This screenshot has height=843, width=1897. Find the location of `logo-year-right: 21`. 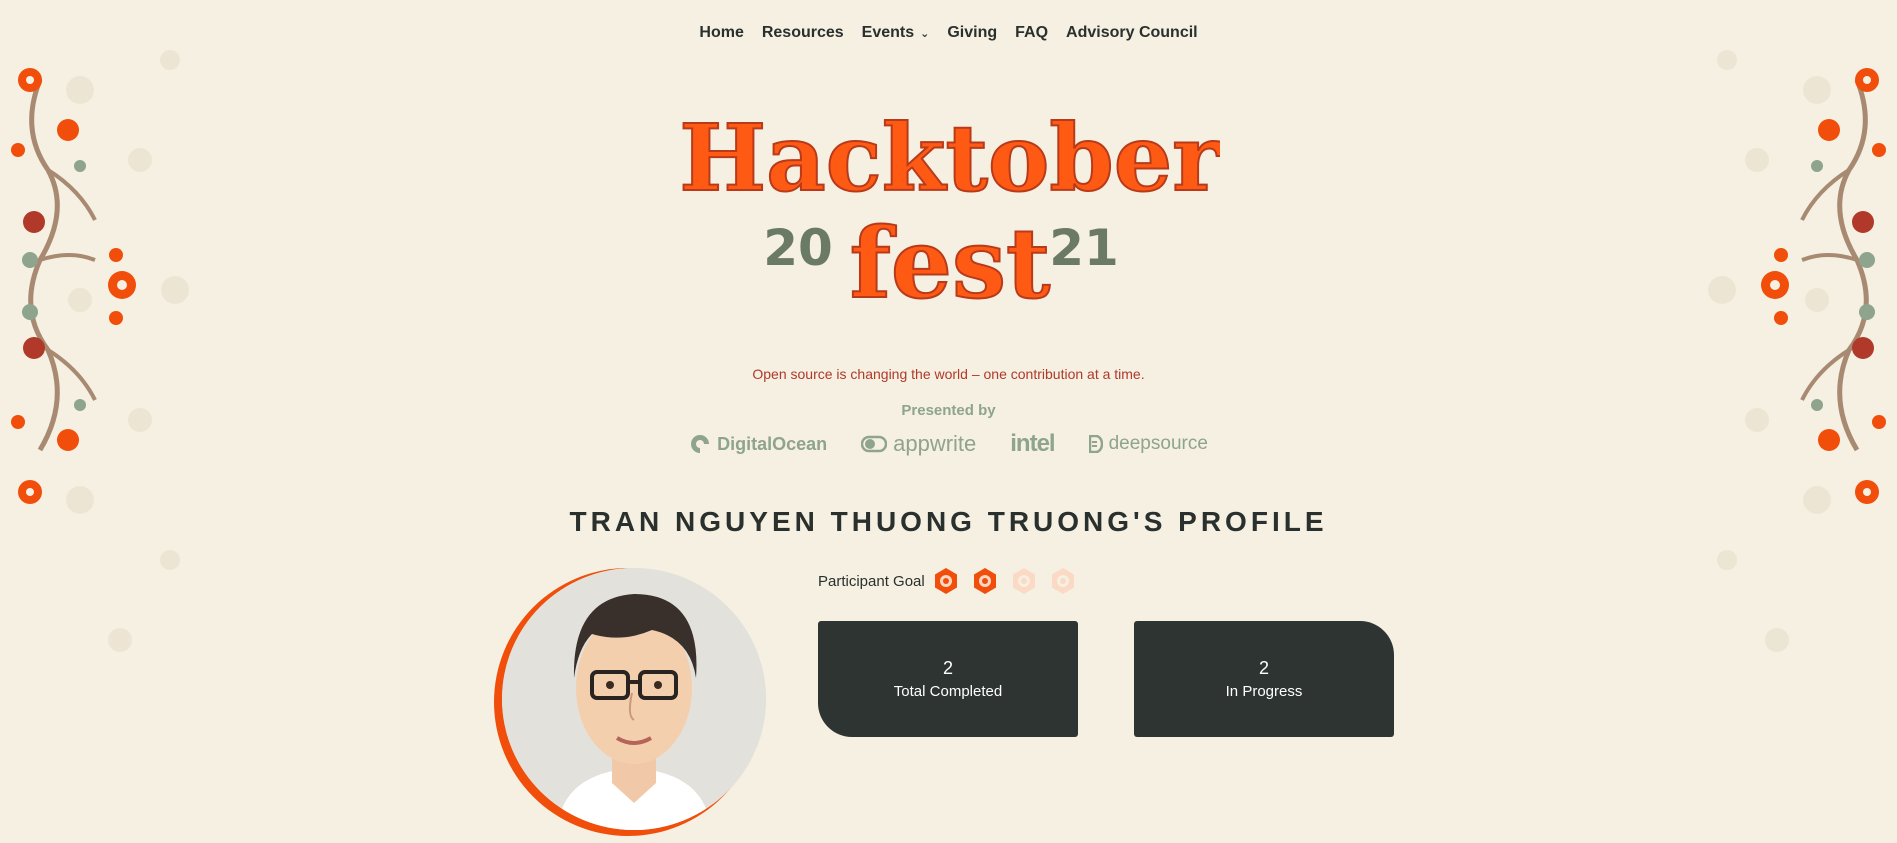

logo-year-right: 21 is located at coordinates (1084, 248).